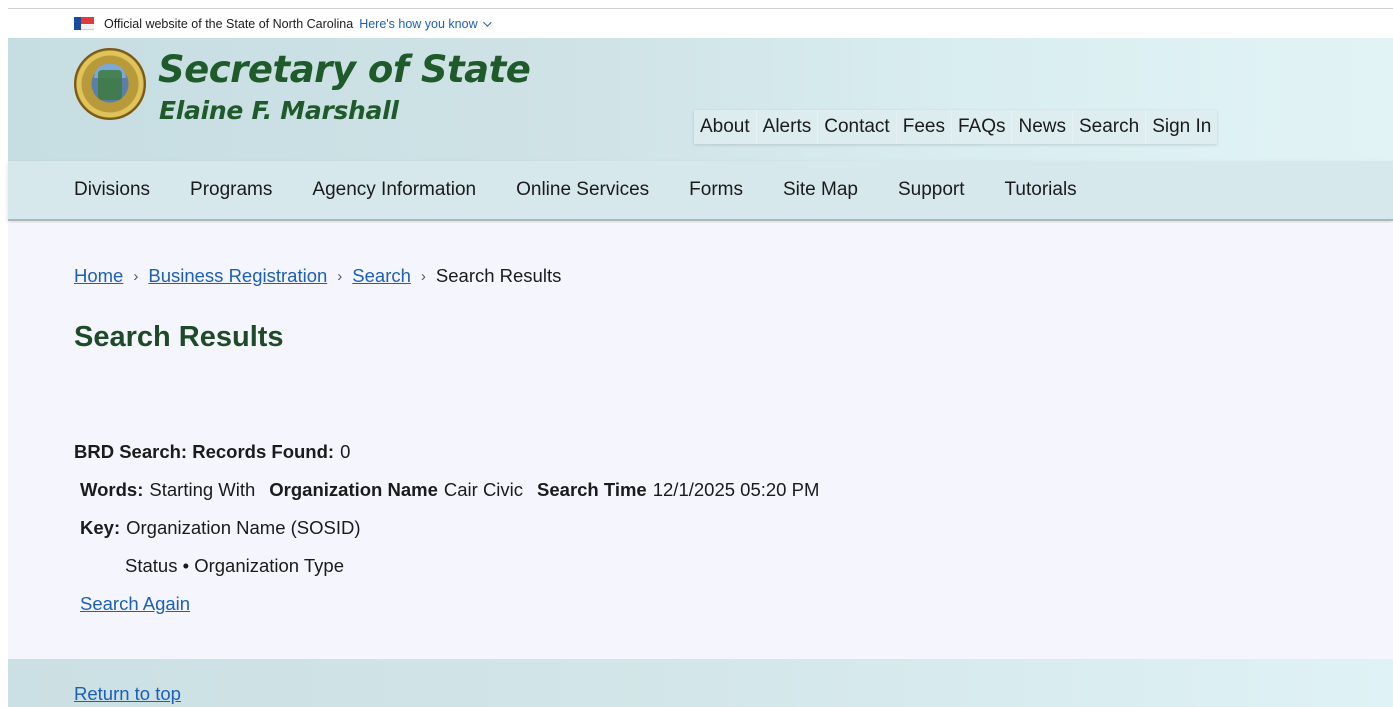 Image resolution: width=1393 pixels, height=707 pixels. Describe the element at coordinates (931, 190) in the screenshot. I see `main-nav-support: Support` at that location.